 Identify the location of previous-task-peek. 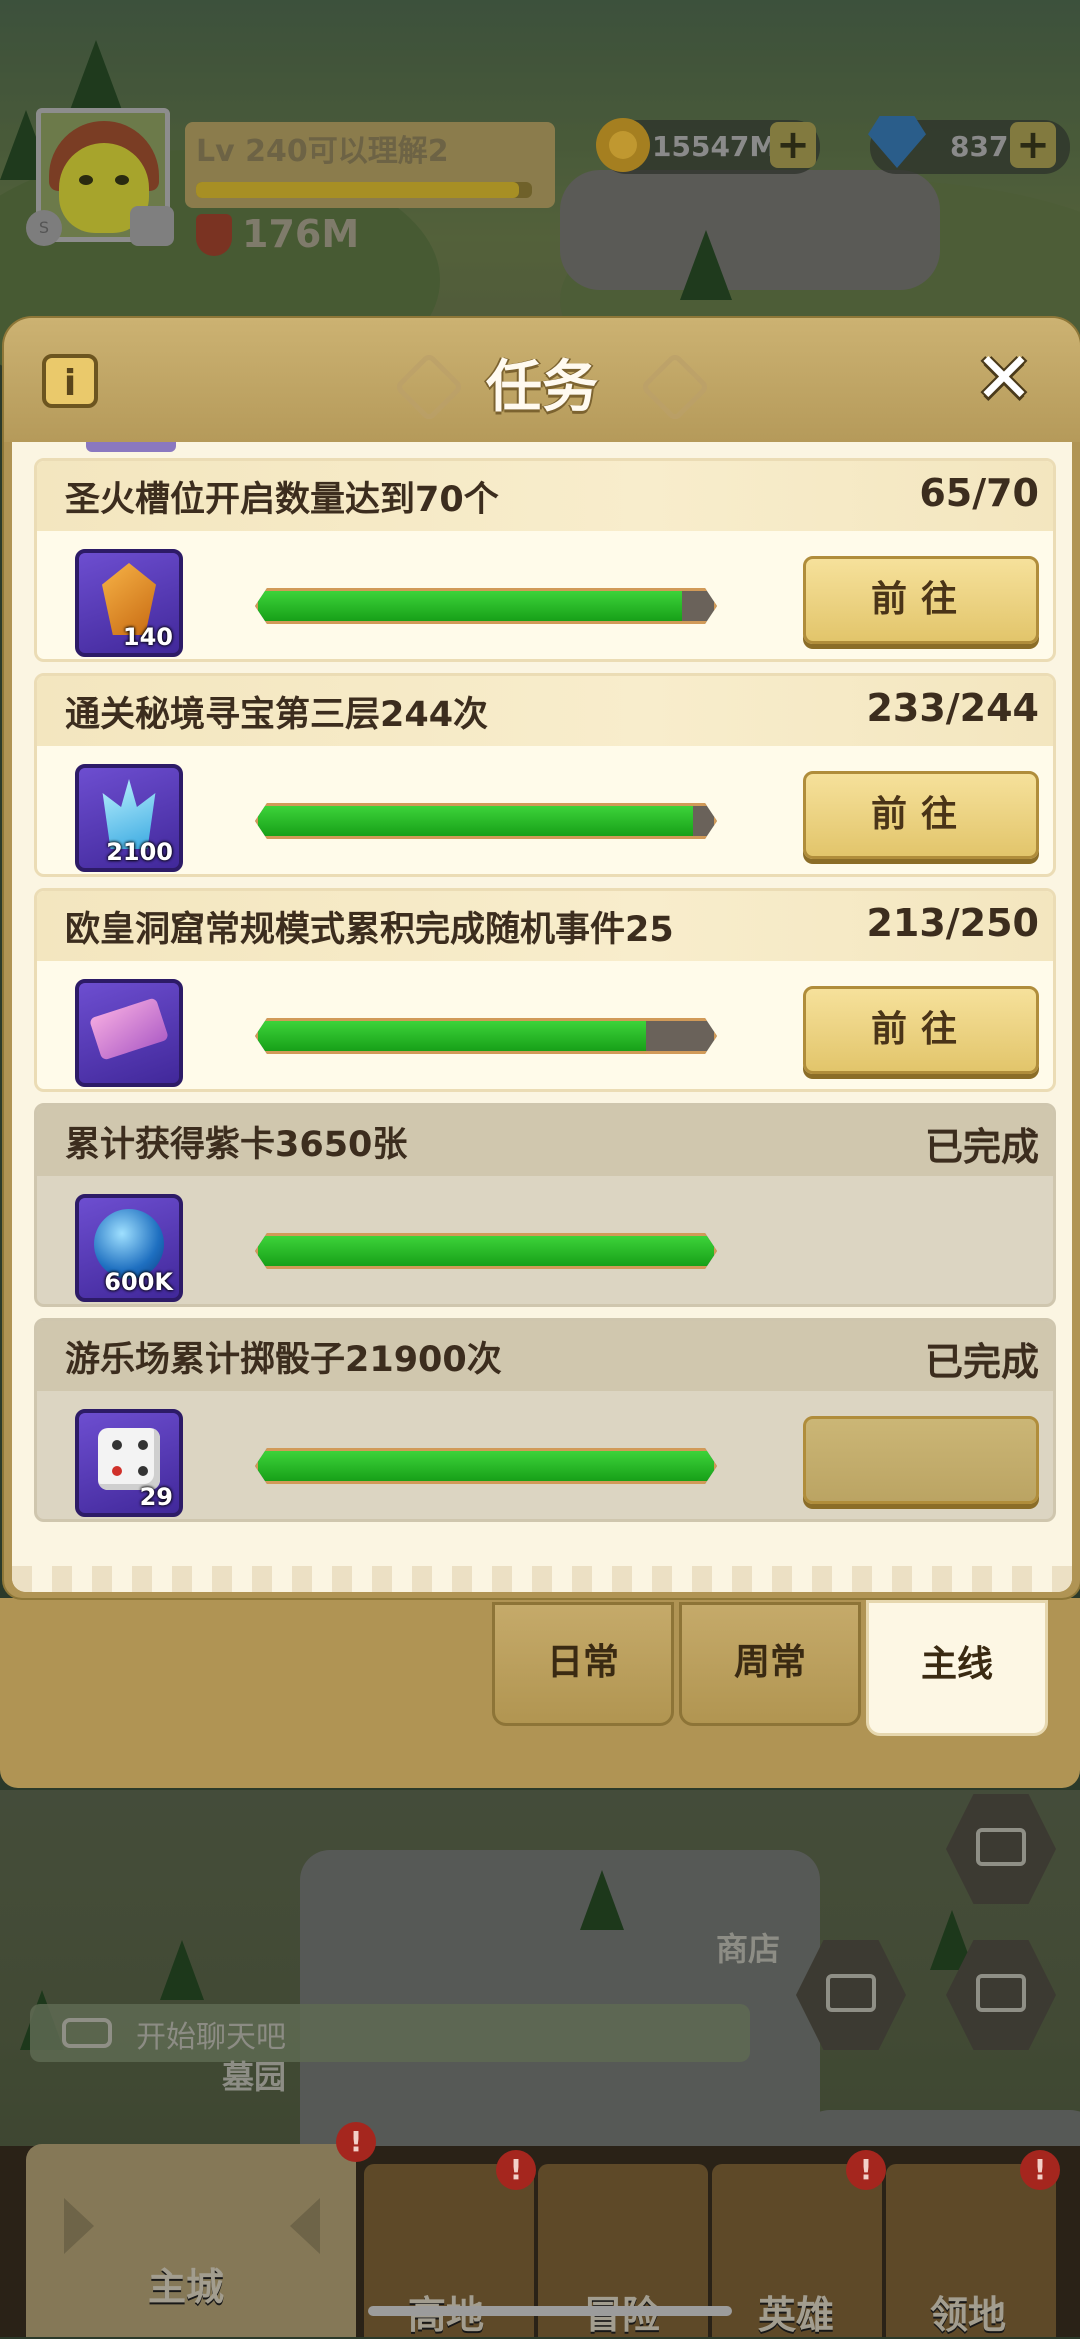
(131, 447).